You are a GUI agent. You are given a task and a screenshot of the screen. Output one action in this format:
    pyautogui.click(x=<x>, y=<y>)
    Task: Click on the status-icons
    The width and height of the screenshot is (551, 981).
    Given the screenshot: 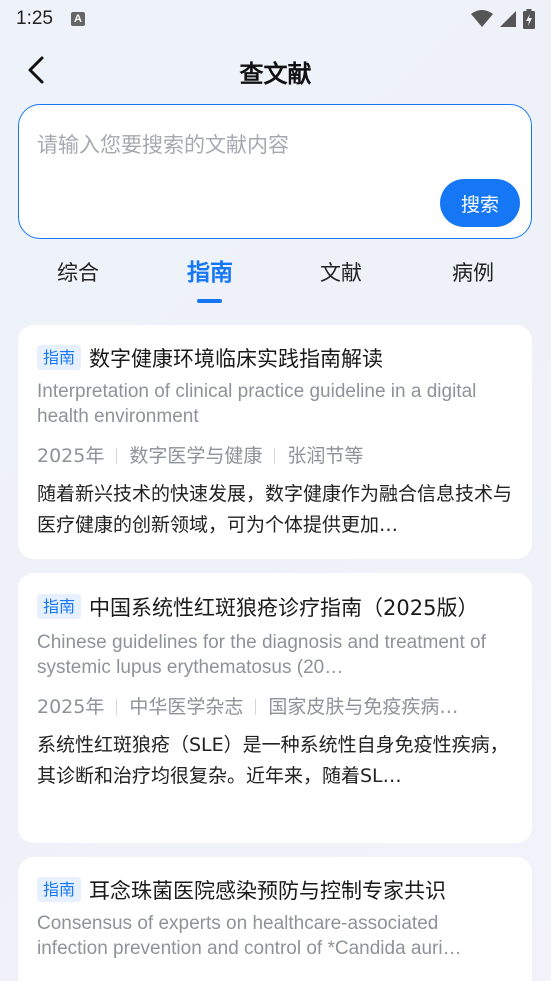 What is the action you would take?
    pyautogui.click(x=503, y=19)
    